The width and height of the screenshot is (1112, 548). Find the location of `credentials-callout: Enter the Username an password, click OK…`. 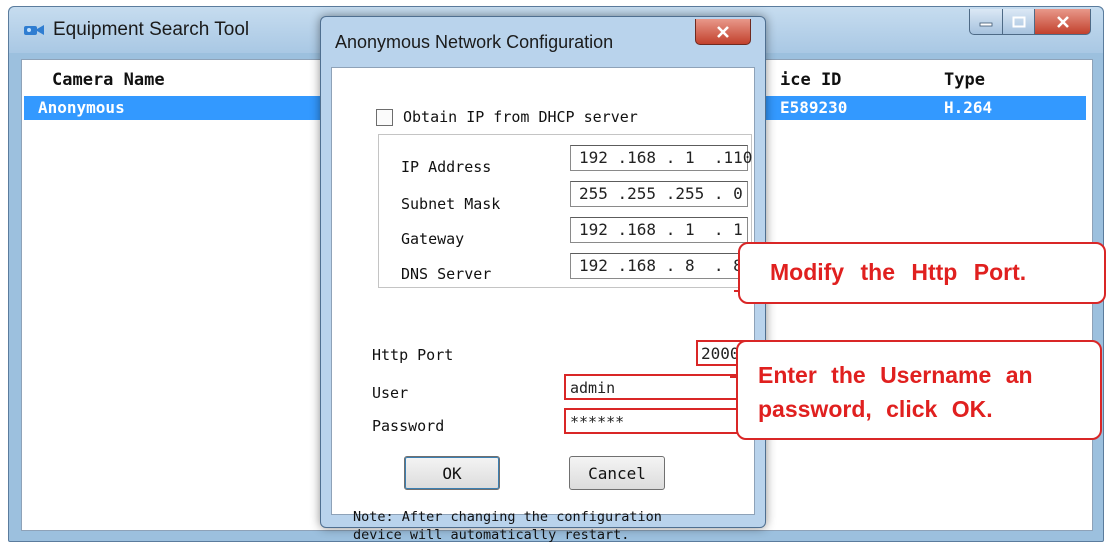

credentials-callout: Enter the Username an password, click OK… is located at coordinates (919, 390).